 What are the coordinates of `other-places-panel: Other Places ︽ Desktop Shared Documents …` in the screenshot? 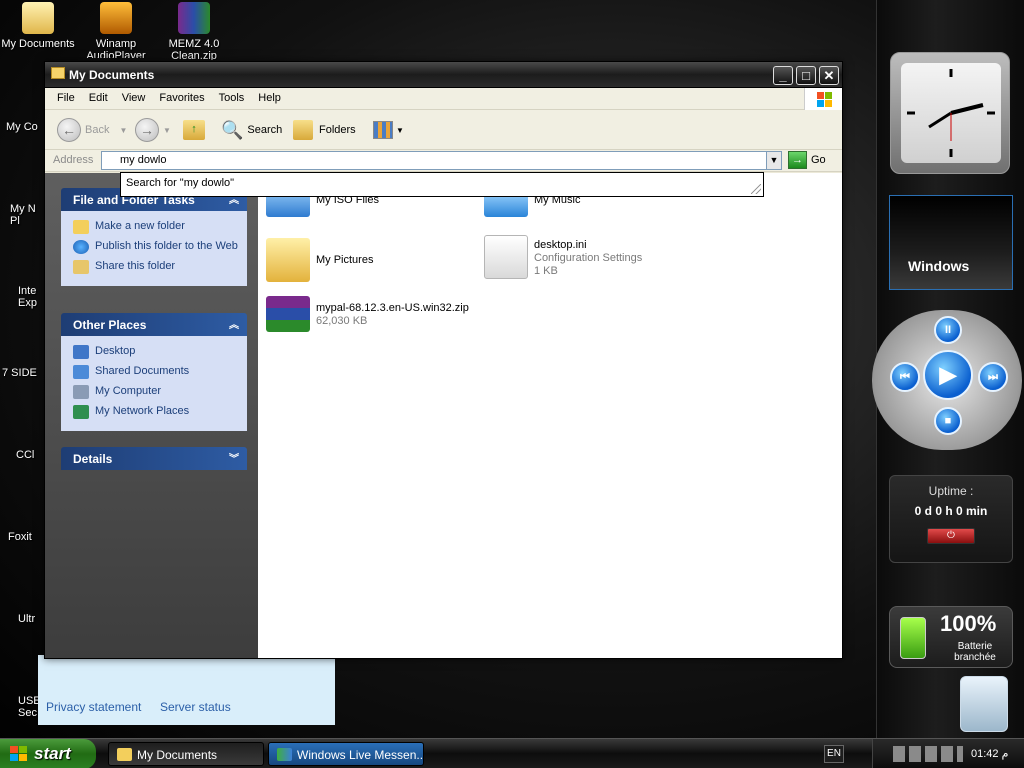 It's located at (154, 372).